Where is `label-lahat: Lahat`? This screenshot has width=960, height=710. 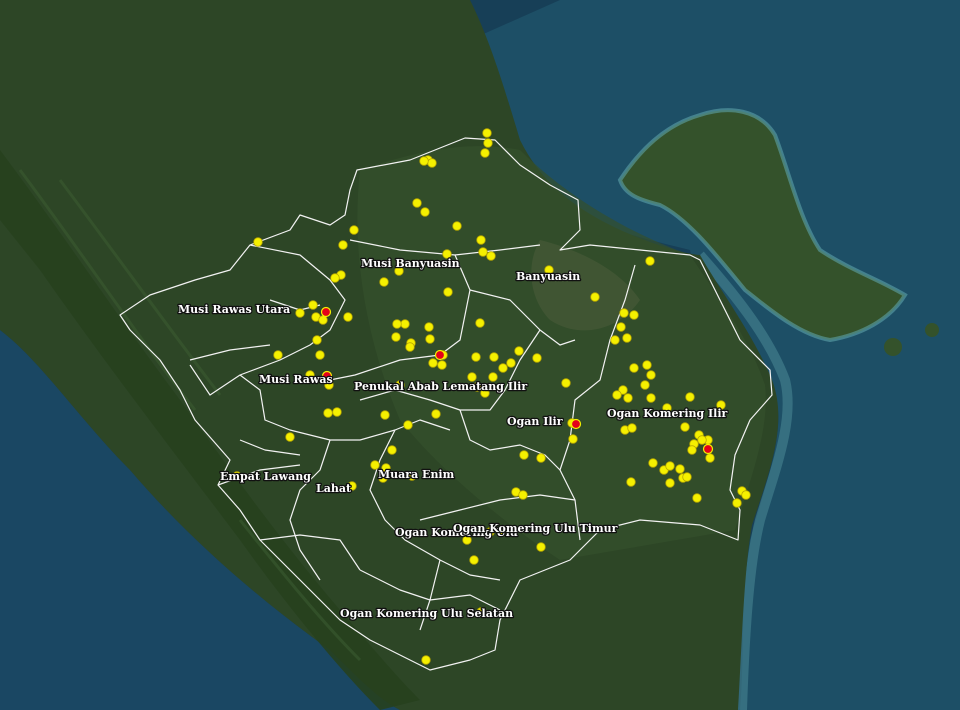
label-lahat: Lahat is located at coordinates (334, 488).